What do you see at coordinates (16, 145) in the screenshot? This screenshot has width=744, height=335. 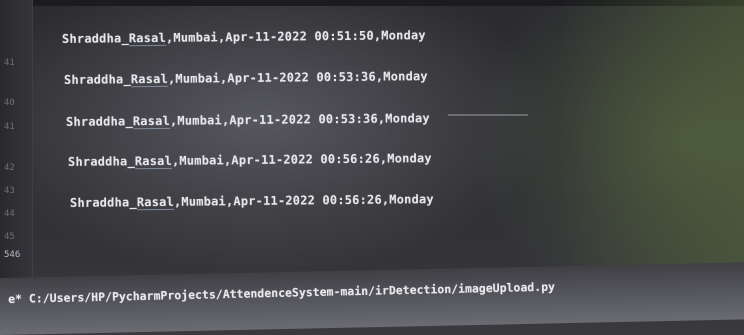 I see `line-number-gutter: 41 40 41 42 43 44 45 546` at bounding box center [16, 145].